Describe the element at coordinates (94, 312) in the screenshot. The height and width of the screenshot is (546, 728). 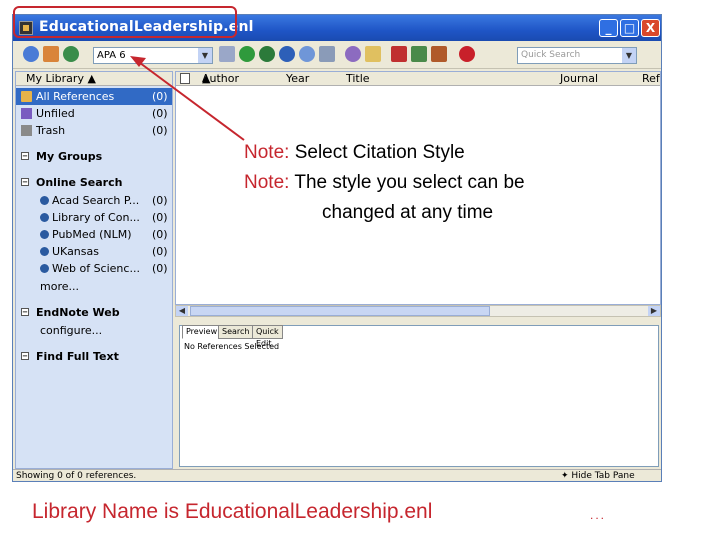
I see `endnote-web-header: − EndNote Web` at that location.